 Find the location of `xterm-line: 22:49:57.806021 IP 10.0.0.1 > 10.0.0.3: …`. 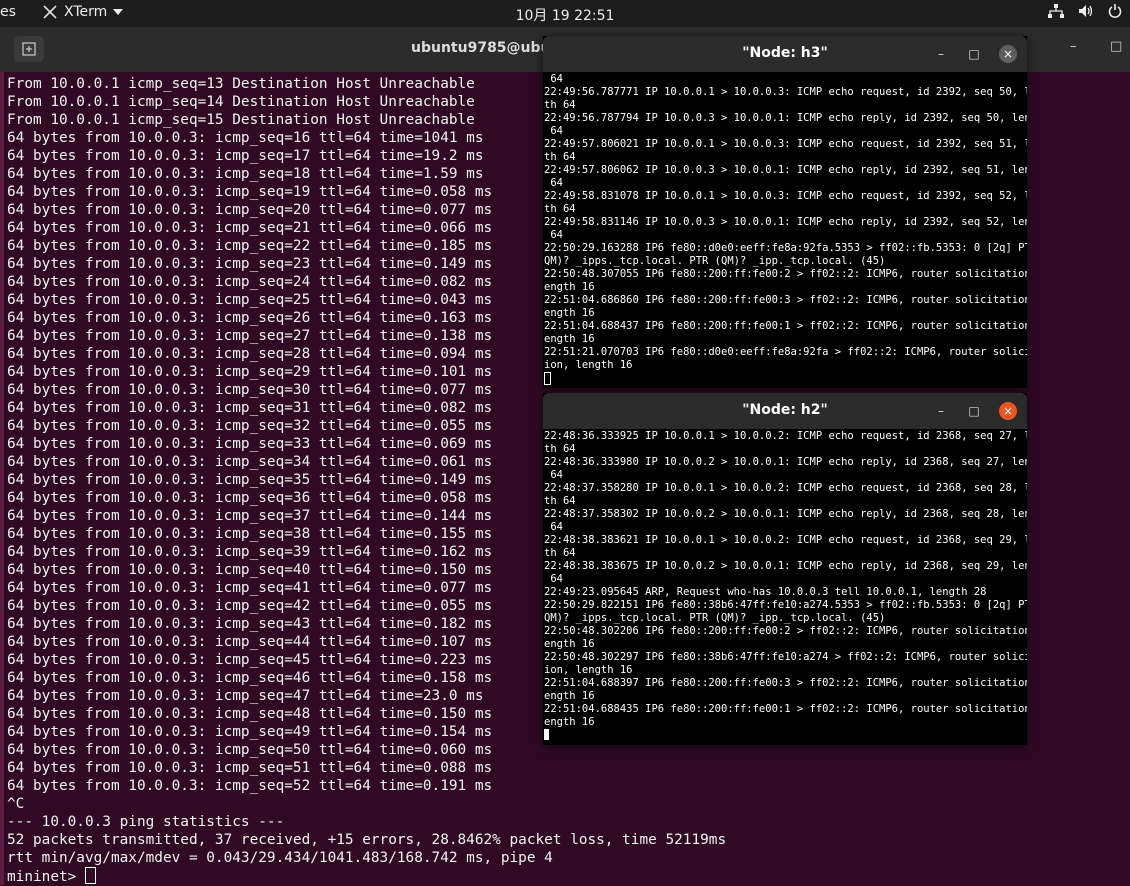

xterm-line: 22:49:57.806021 IP 10.0.0.1 > 10.0.0.3: … is located at coordinates (785, 144).